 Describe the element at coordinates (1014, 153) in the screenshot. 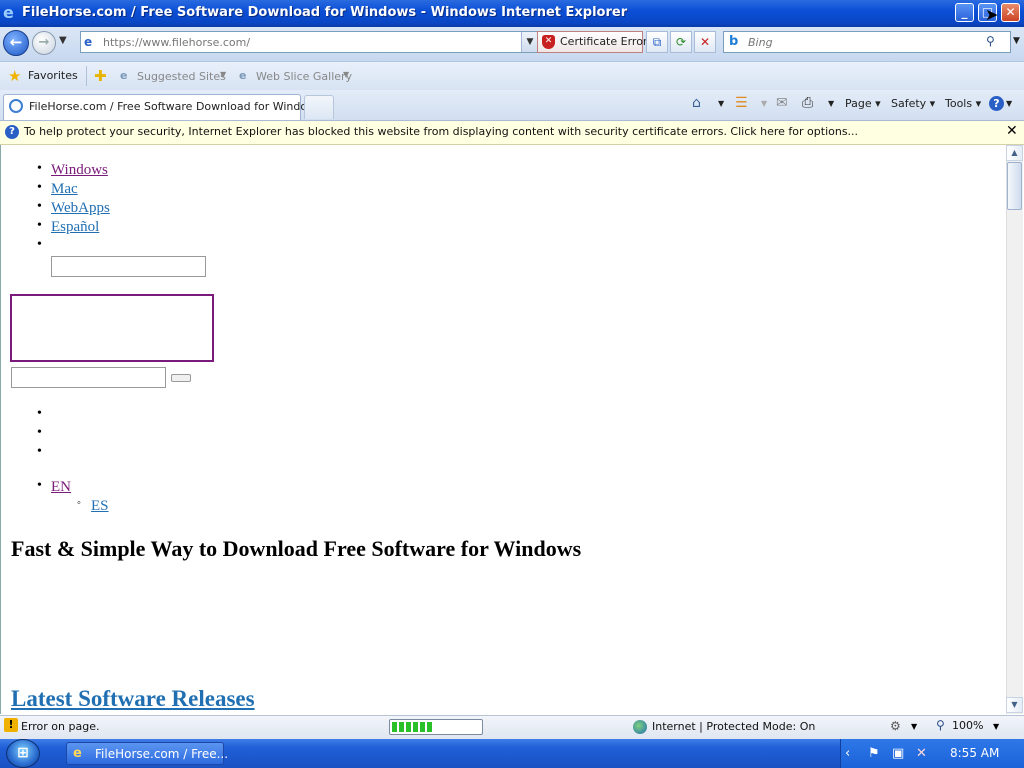

I see `scroll-up-button: ▲` at that location.